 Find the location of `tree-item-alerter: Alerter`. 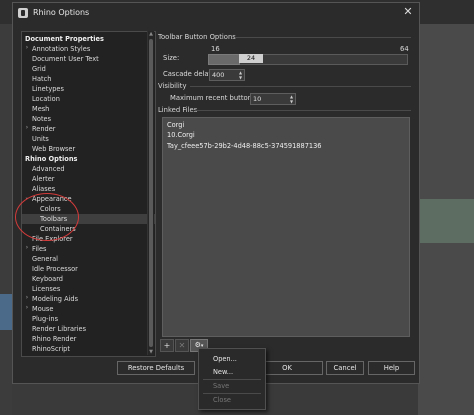

tree-item-alerter: Alerter is located at coordinates (43, 179).